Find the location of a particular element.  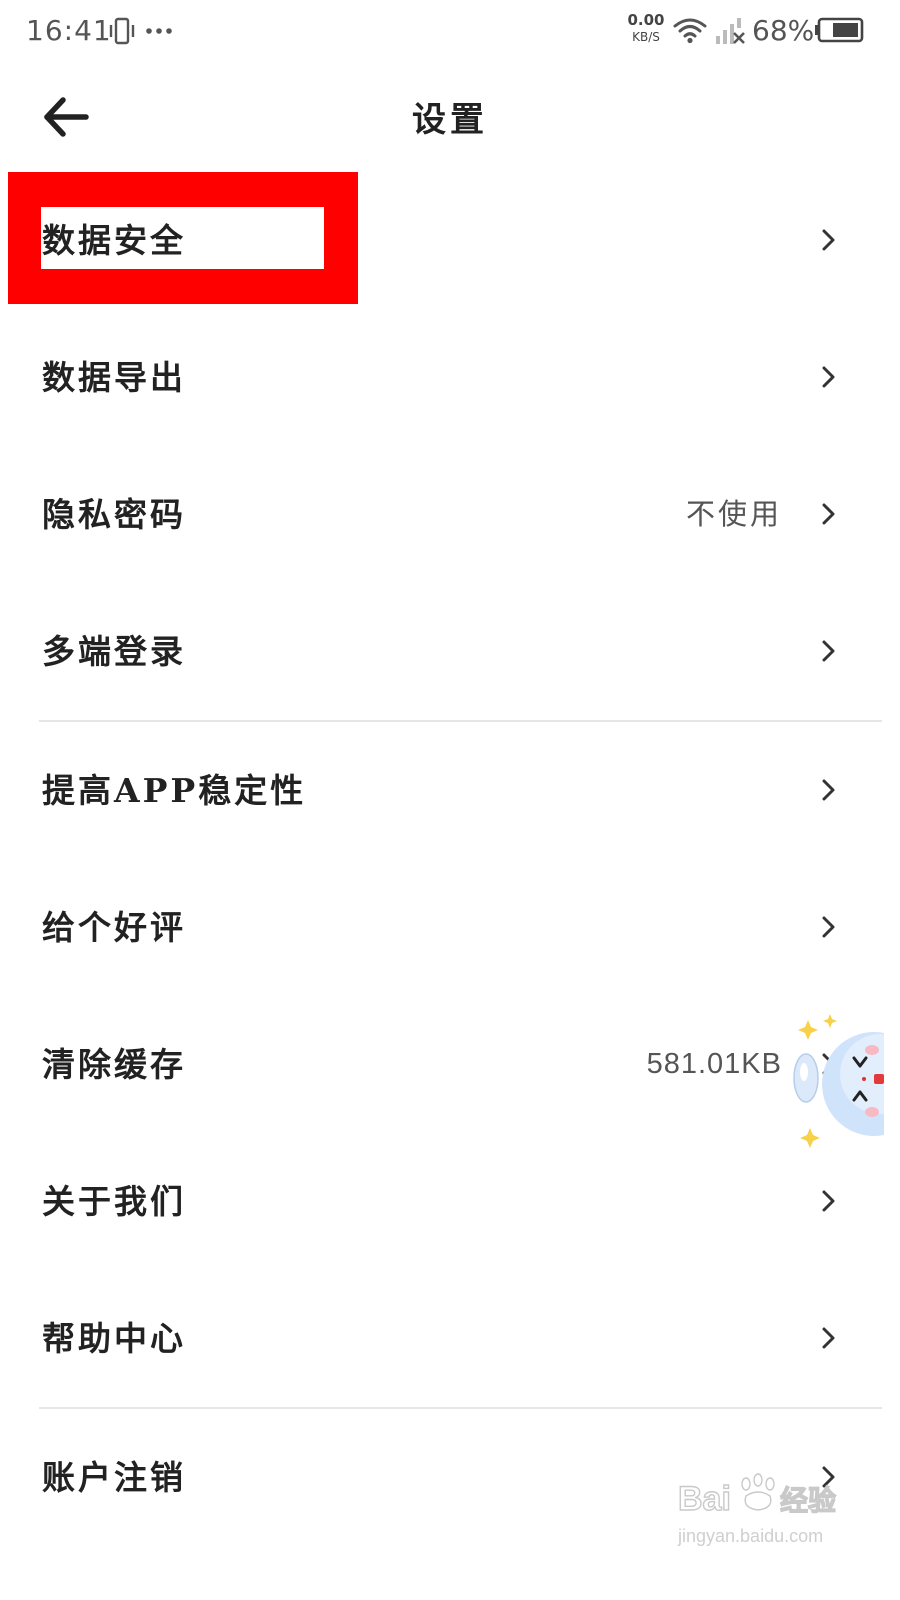

vibrate-icon is located at coordinates (122, 31).